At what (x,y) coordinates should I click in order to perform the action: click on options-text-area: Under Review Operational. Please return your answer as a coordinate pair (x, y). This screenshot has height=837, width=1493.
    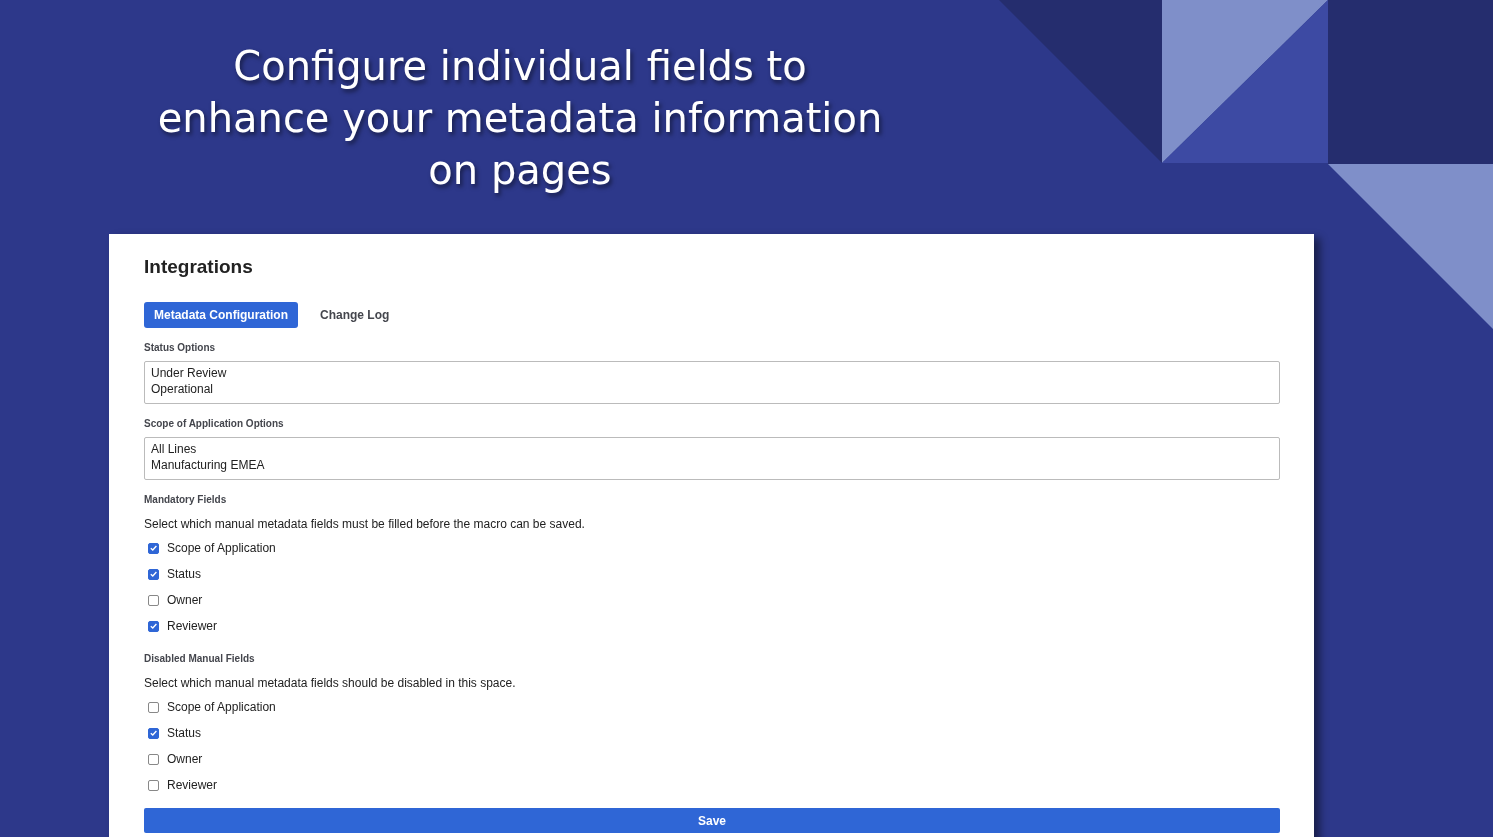
    Looking at the image, I should click on (712, 382).